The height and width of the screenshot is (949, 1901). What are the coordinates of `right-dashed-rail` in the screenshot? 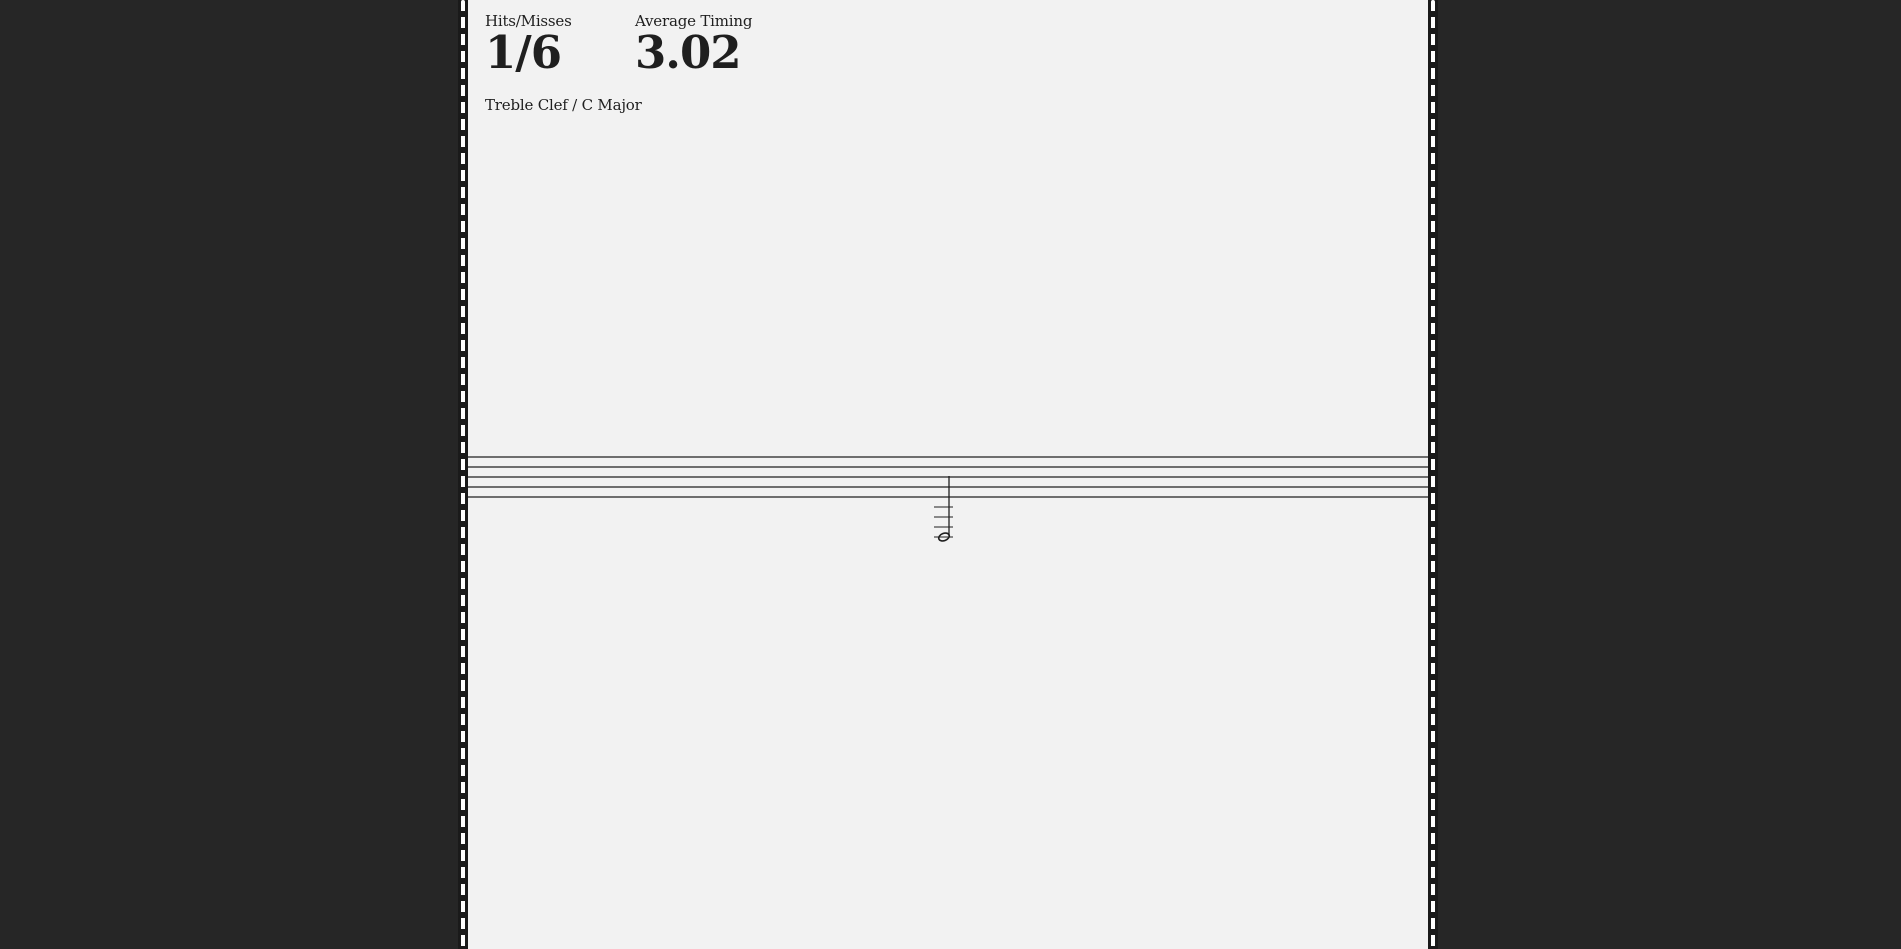 It's located at (1433, 474).